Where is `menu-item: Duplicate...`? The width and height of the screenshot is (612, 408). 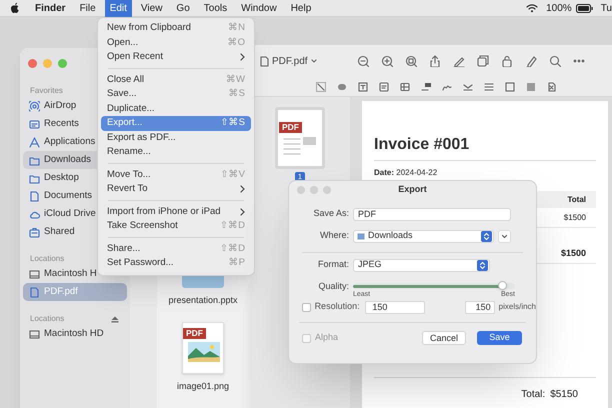 menu-item: Duplicate... is located at coordinates (176, 109).